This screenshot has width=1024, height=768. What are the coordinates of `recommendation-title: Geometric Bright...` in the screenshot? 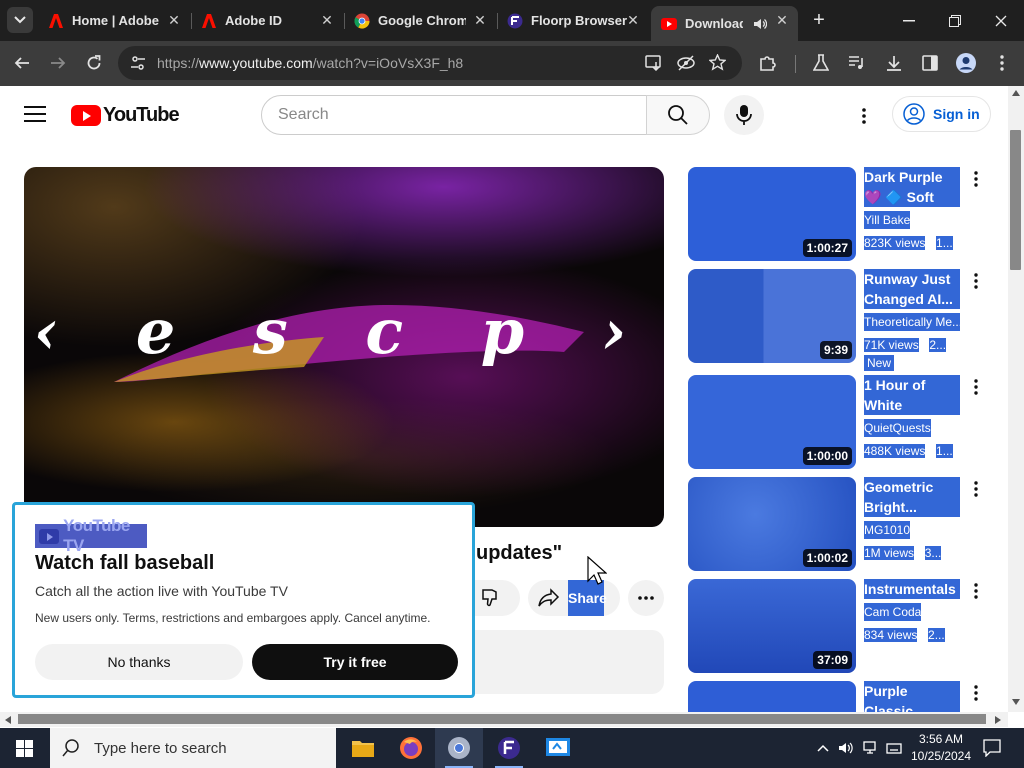 It's located at (912, 497).